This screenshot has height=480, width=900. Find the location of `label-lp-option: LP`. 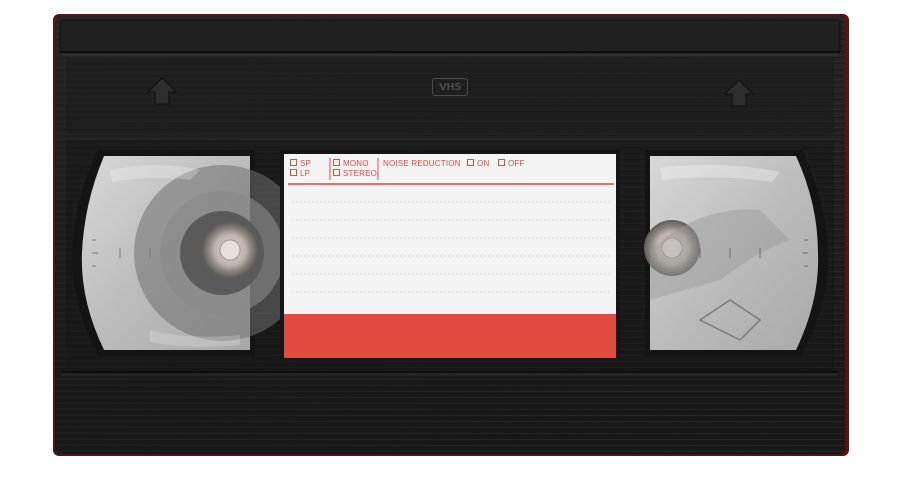

label-lp-option: LP is located at coordinates (300, 173).